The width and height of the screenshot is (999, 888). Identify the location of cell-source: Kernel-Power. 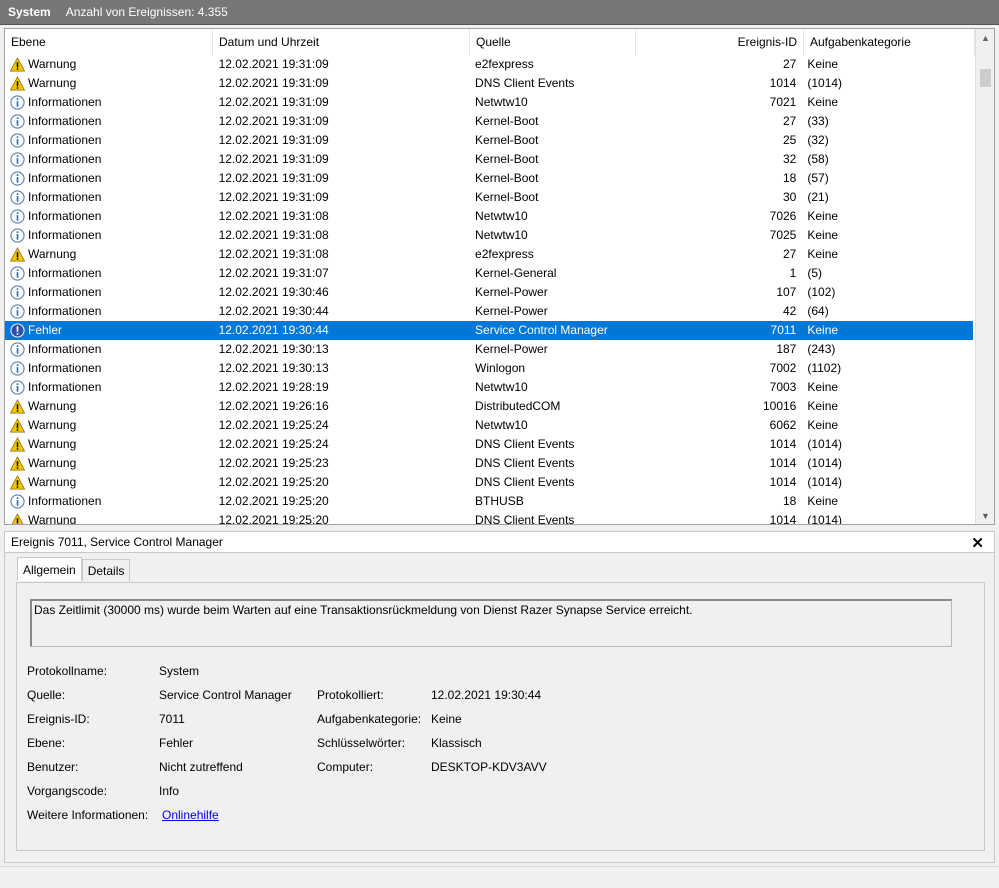
(511, 349).